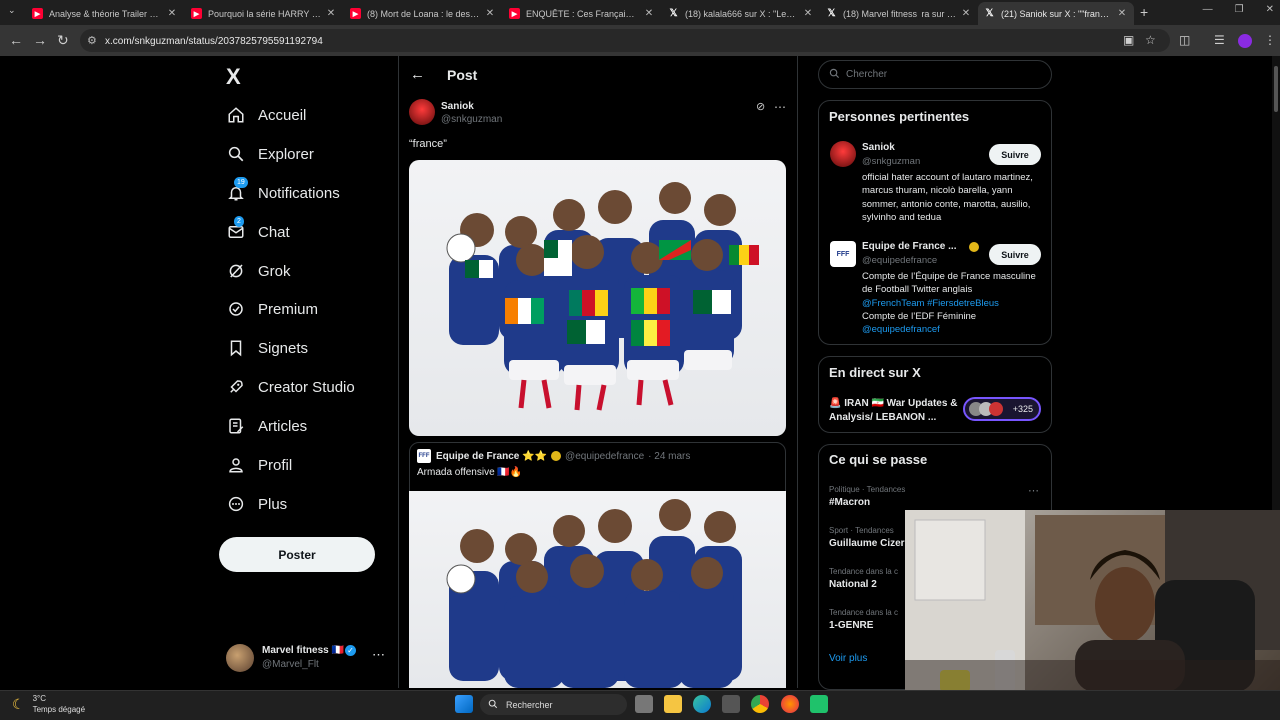 Image resolution: width=1280 pixels, height=720 pixels. I want to click on trend-name: 1-GENRE, so click(851, 625).